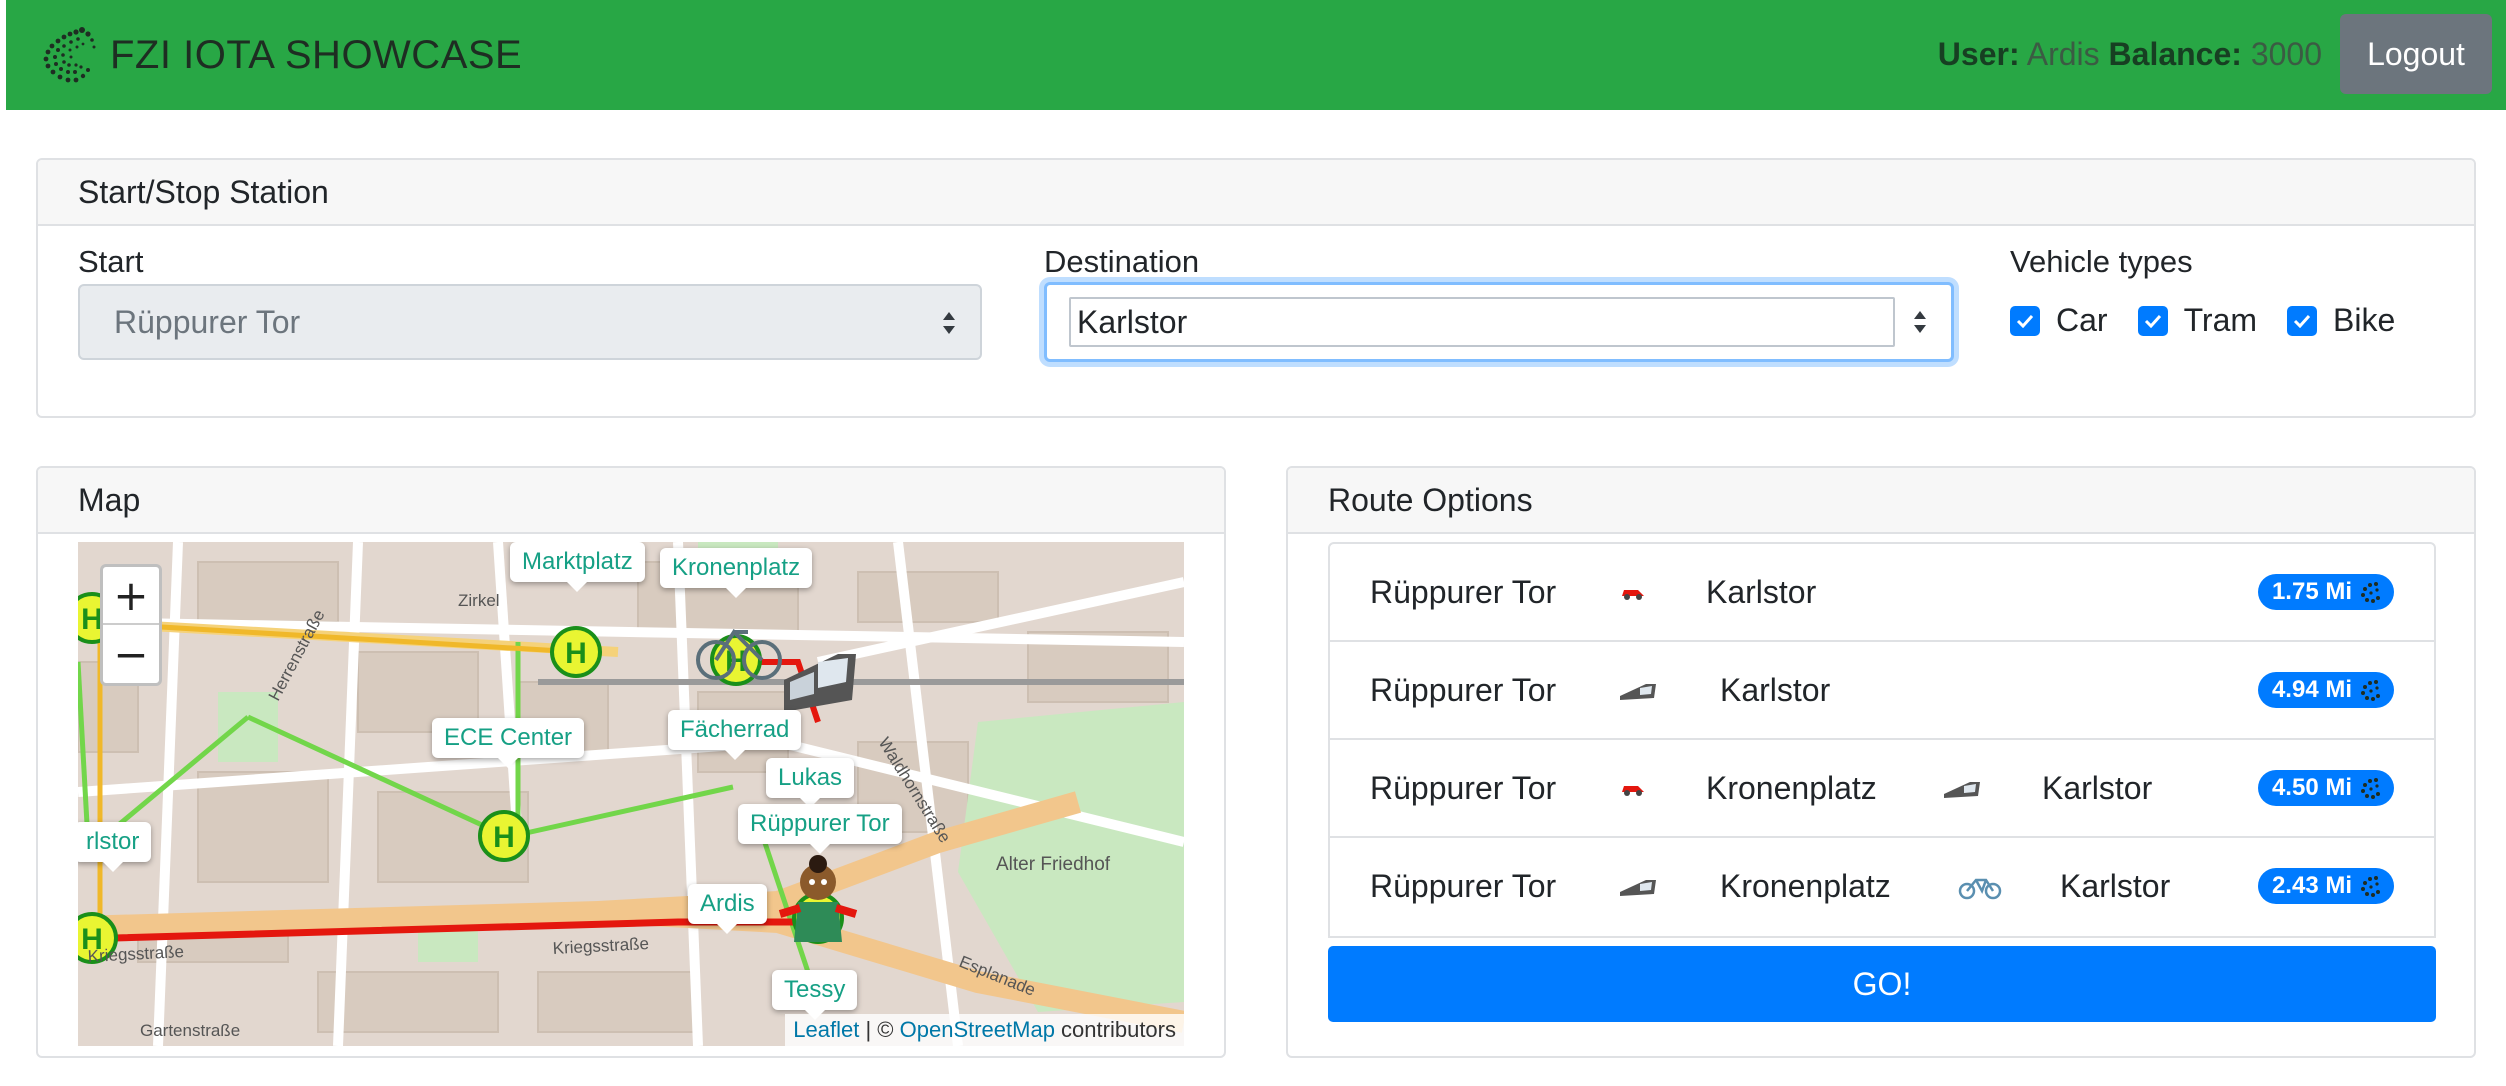 The image size is (2506, 1086). What do you see at coordinates (1882, 593) in the screenshot?
I see `route-option: Rüppurer Tor Karlstor 1.75 Mi` at bounding box center [1882, 593].